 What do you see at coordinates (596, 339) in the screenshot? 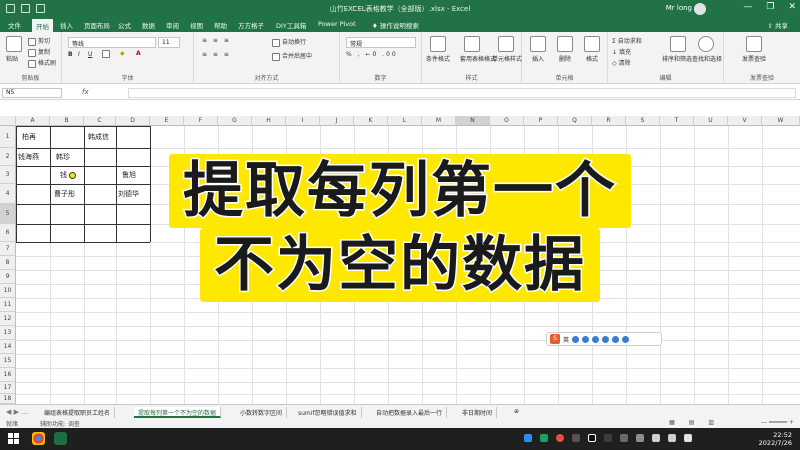
I see `emoji-icon` at bounding box center [596, 339].